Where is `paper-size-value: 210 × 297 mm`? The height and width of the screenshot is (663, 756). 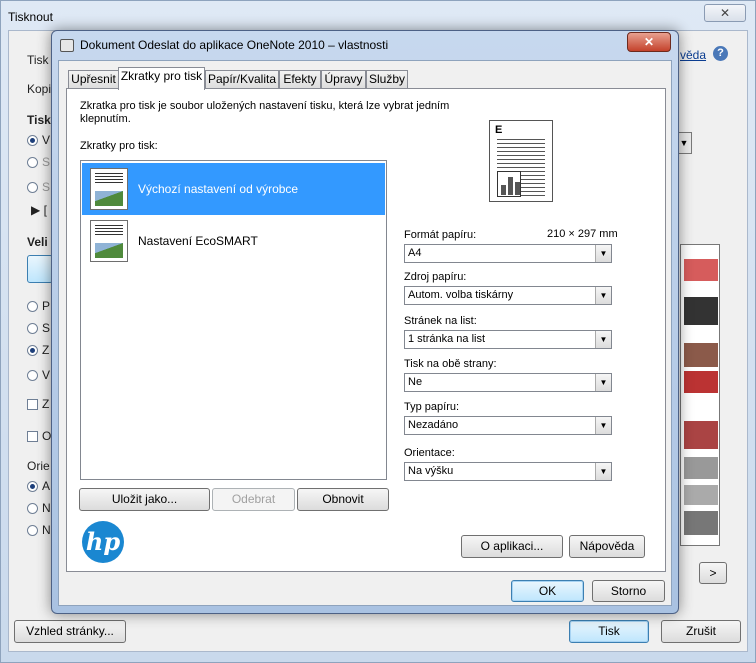
paper-size-value: 210 × 297 mm is located at coordinates (582, 234).